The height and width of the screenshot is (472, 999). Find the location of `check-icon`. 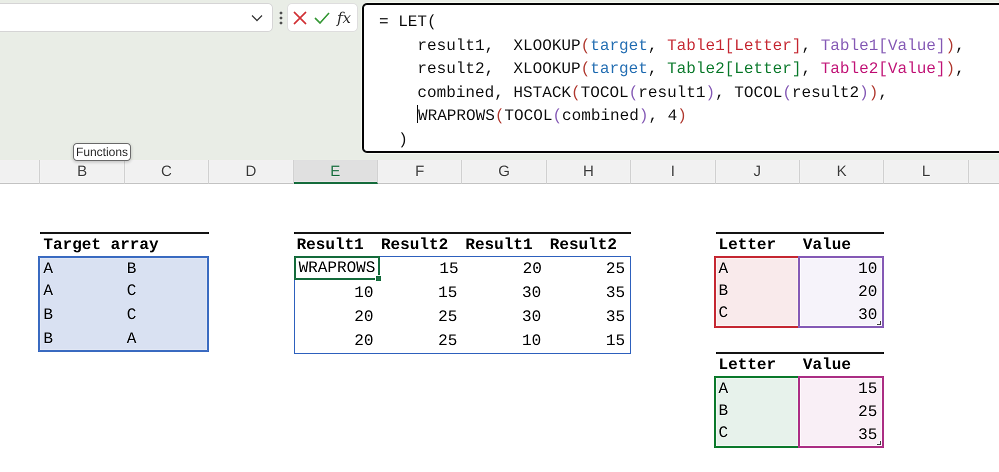

check-icon is located at coordinates (322, 18).